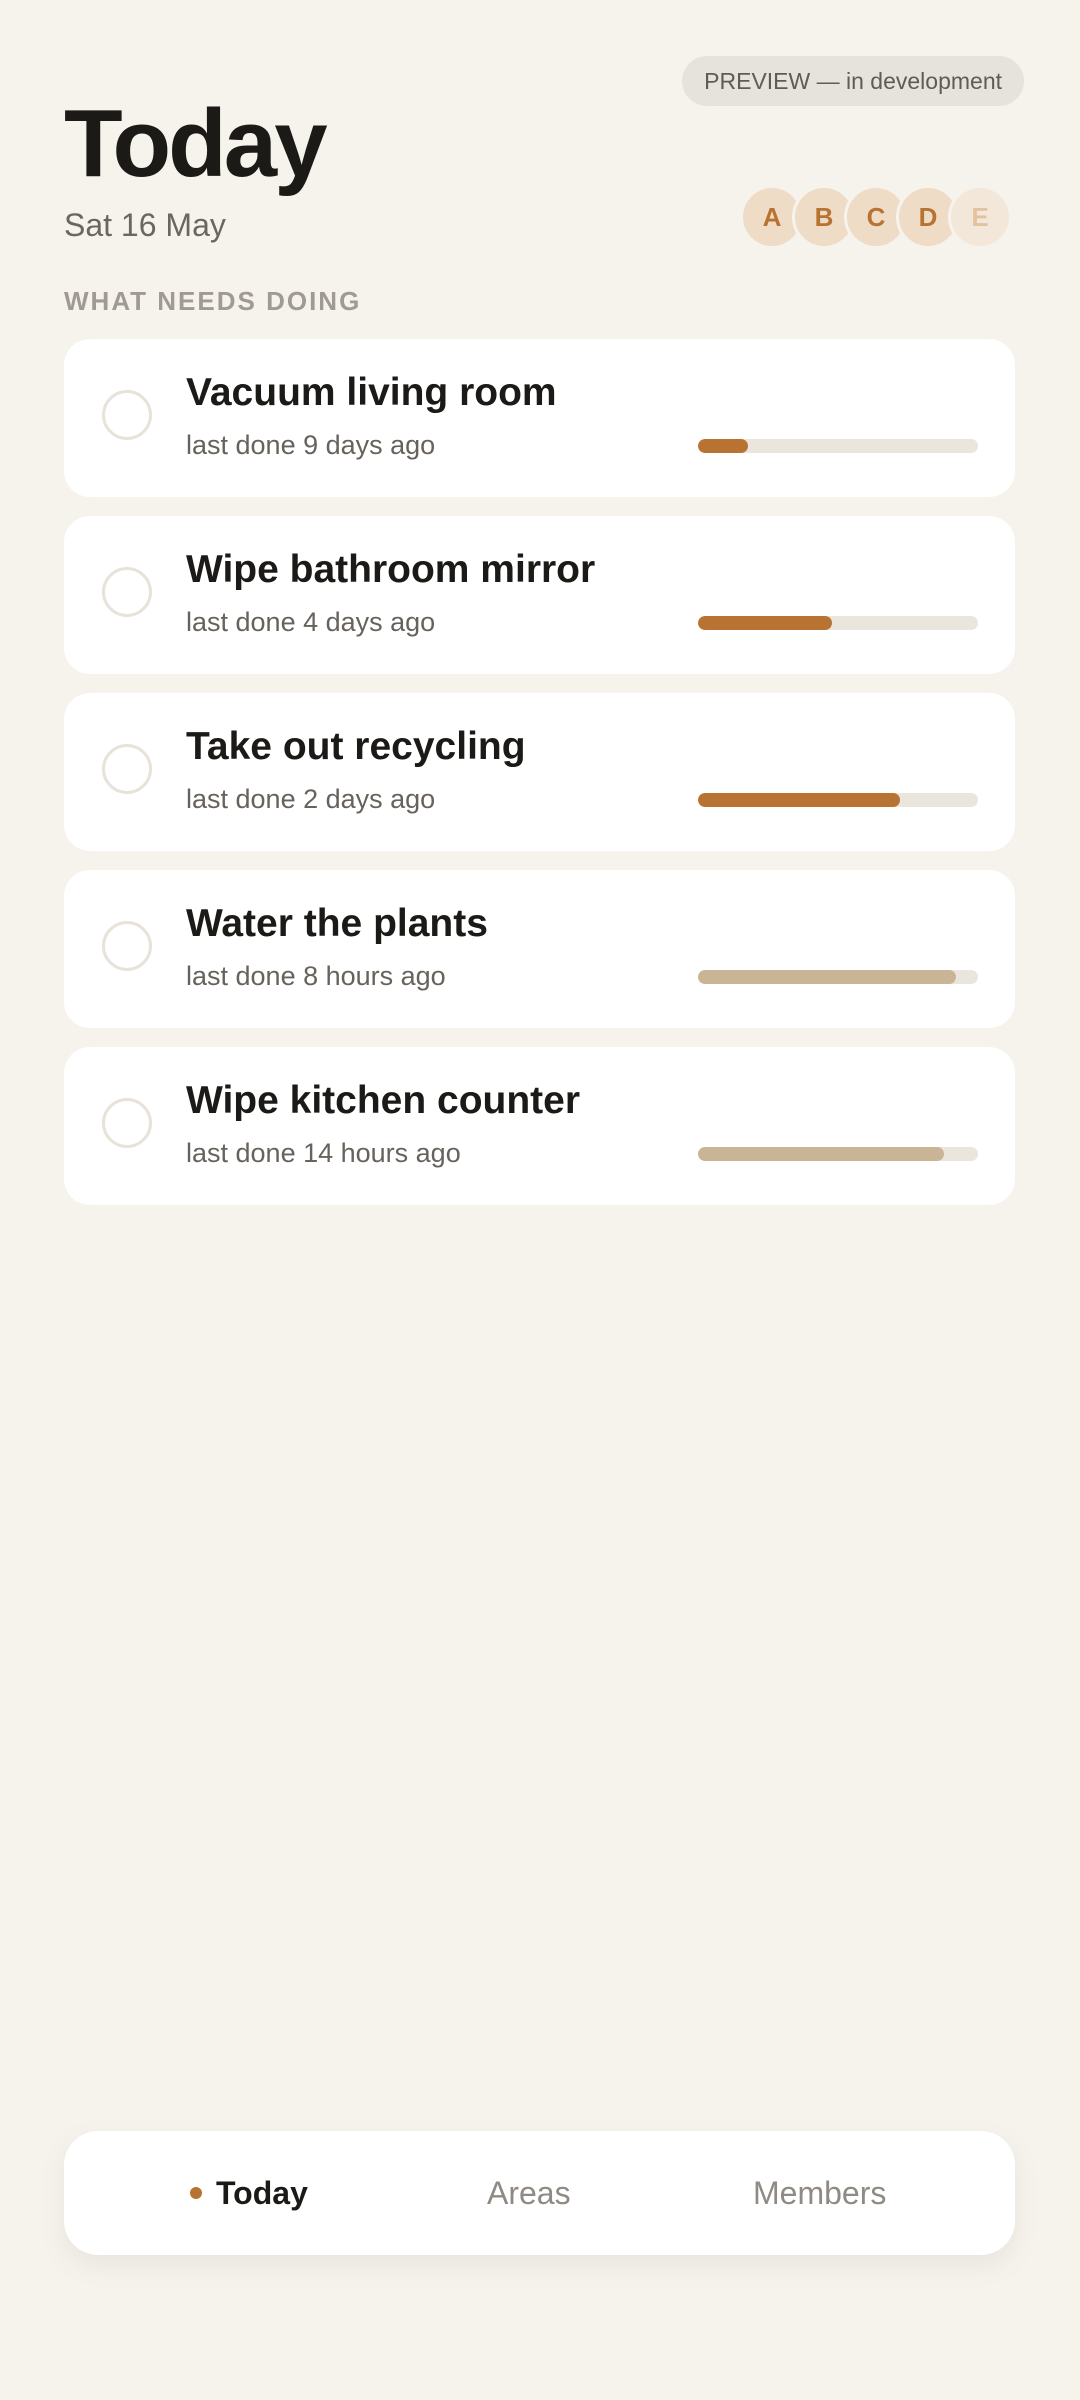 The image size is (1080, 2400). Describe the element at coordinates (323, 1153) in the screenshot. I see `task-last-done: last done 14 hours ago` at that location.